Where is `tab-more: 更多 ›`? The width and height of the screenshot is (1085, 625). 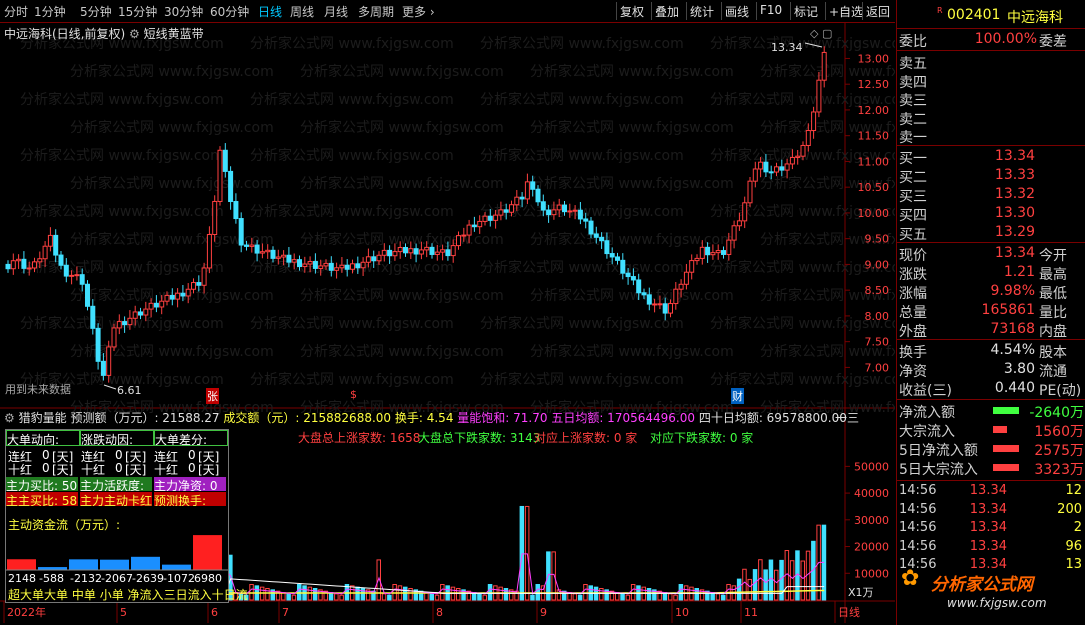 tab-more: 更多 › is located at coordinates (418, 11).